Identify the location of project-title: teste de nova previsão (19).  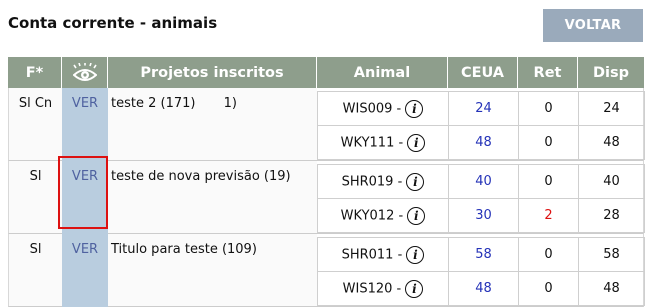
(201, 176).